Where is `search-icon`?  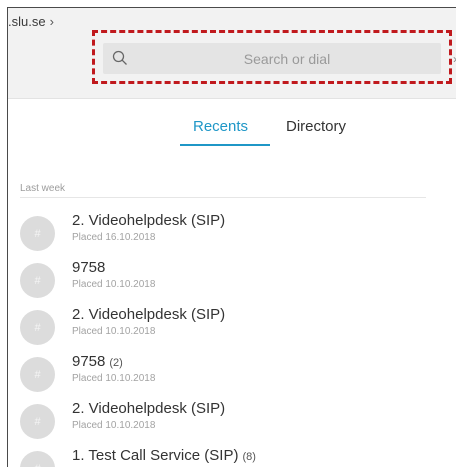
search-icon is located at coordinates (119, 57).